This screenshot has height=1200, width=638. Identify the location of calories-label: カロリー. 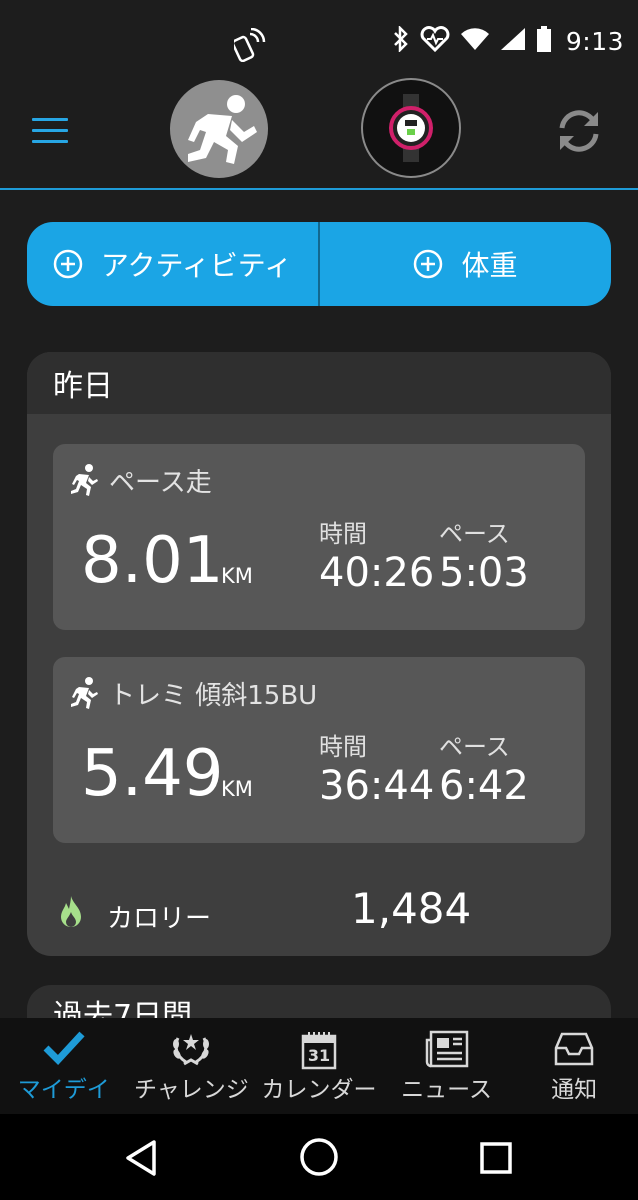
(159, 919).